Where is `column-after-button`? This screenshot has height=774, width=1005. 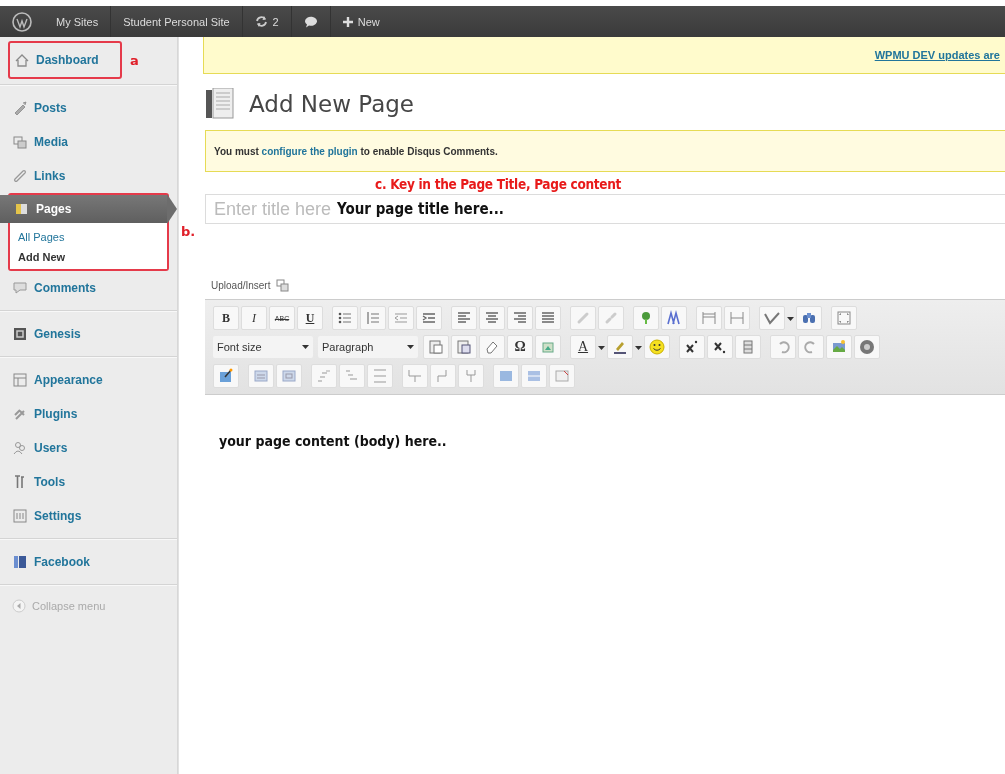
column-after-button is located at coordinates (443, 376).